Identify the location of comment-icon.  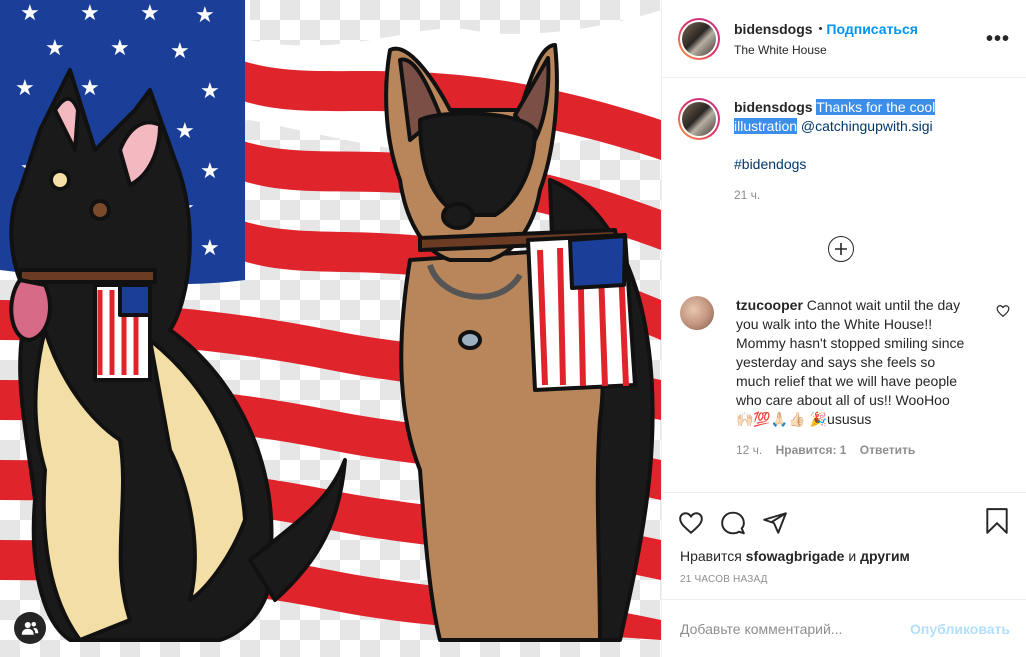
(733, 522).